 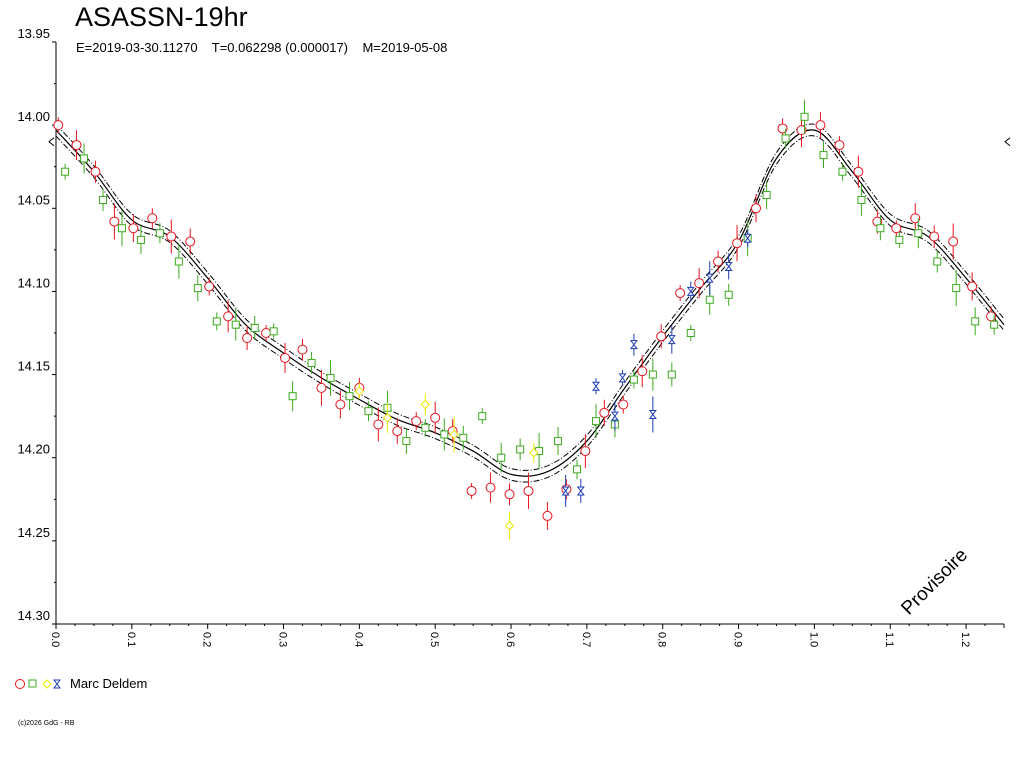 What do you see at coordinates (38, 683) in the screenshot?
I see `legend-markers` at bounding box center [38, 683].